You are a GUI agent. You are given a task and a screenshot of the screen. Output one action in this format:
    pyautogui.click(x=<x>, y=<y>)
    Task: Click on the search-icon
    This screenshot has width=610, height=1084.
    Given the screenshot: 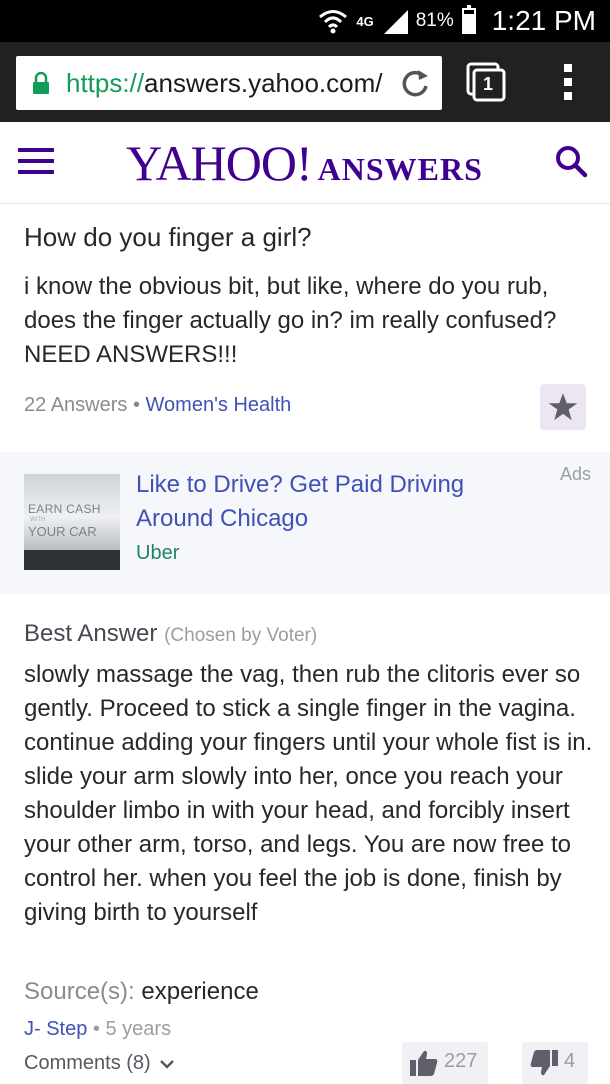 What is the action you would take?
    pyautogui.click(x=571, y=161)
    